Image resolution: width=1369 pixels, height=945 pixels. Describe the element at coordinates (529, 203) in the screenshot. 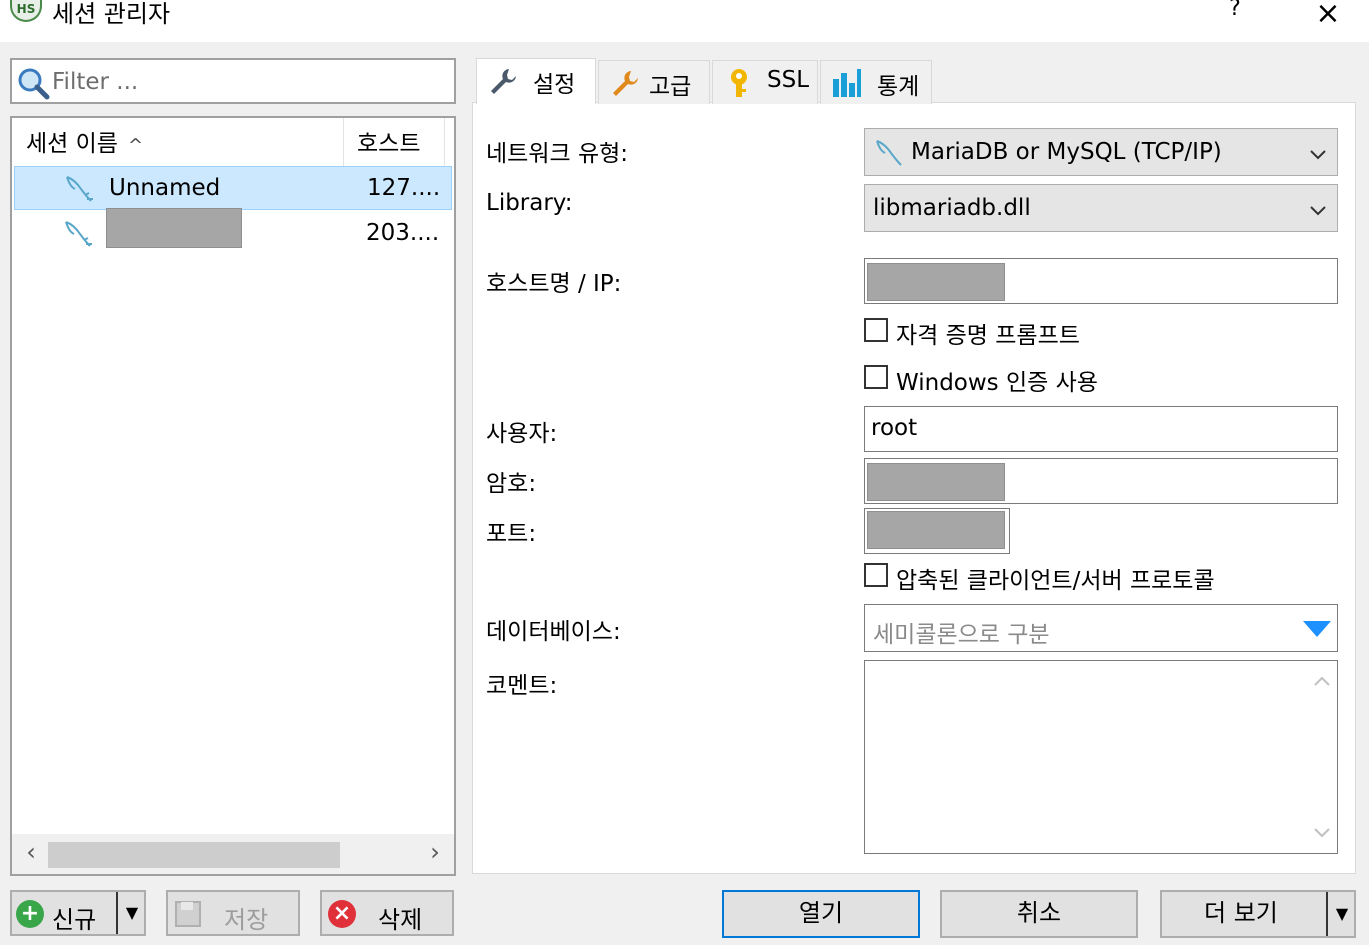

I see `library-label: Library:` at that location.